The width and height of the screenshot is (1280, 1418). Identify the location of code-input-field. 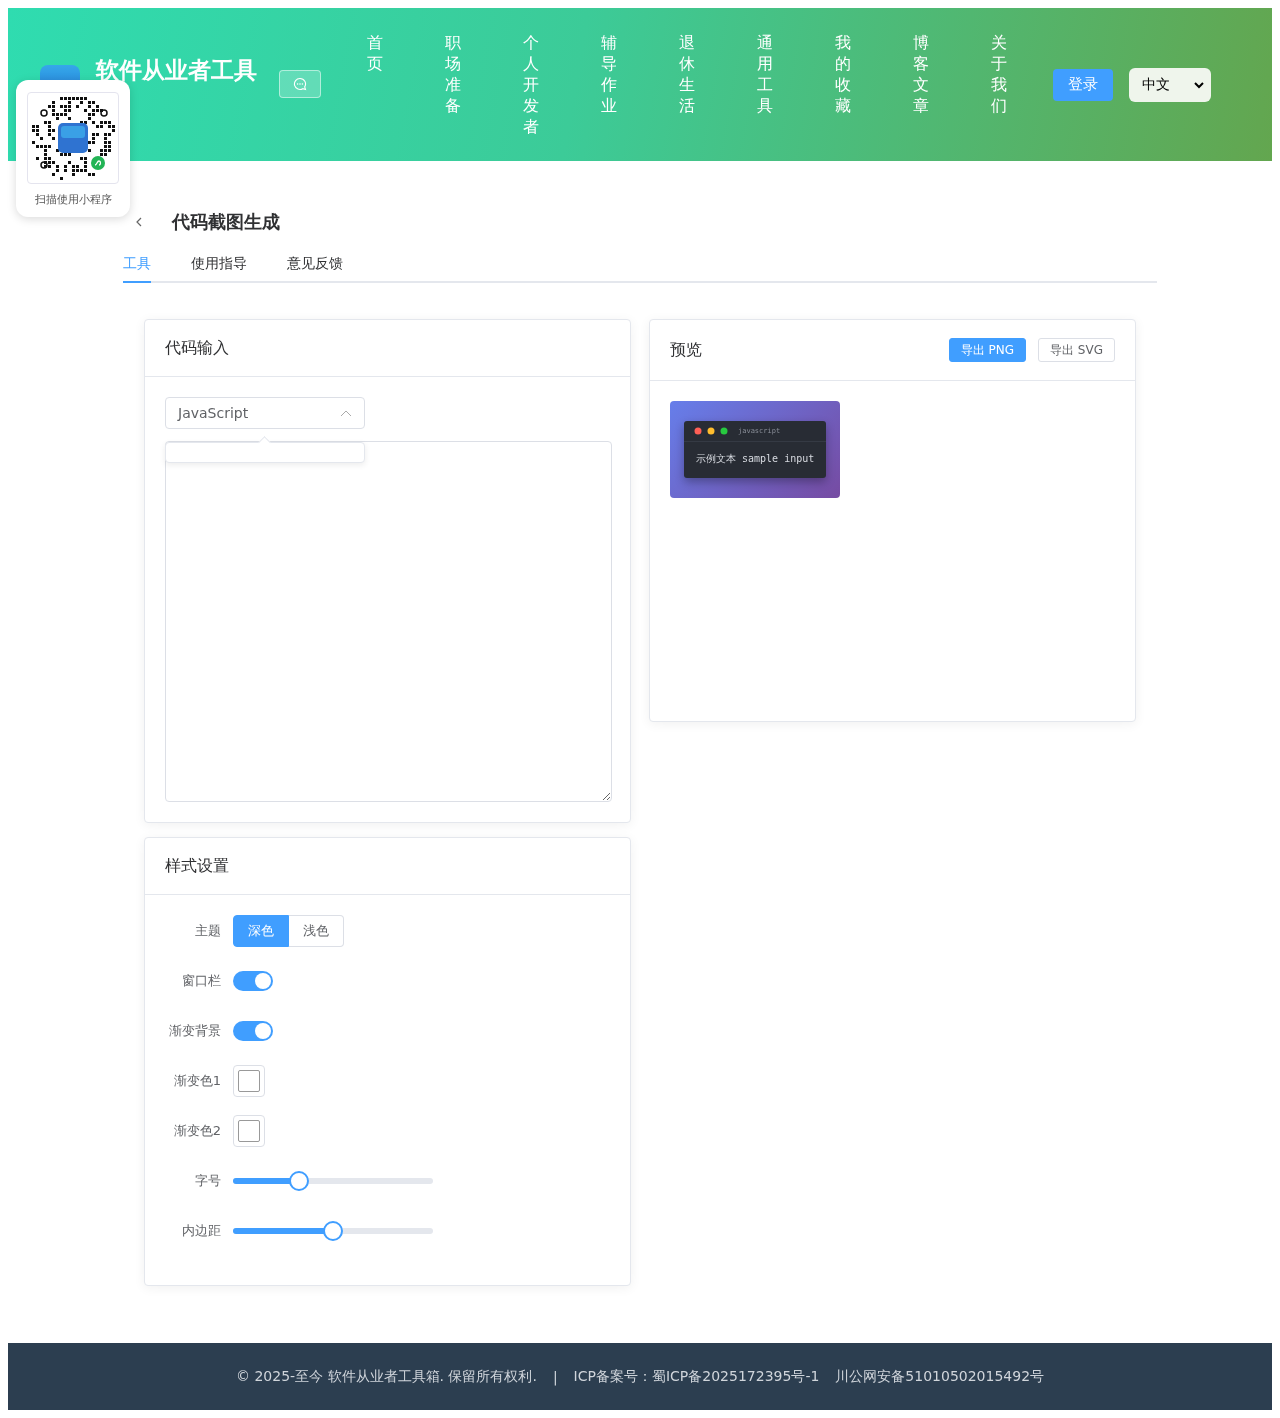
(388, 621).